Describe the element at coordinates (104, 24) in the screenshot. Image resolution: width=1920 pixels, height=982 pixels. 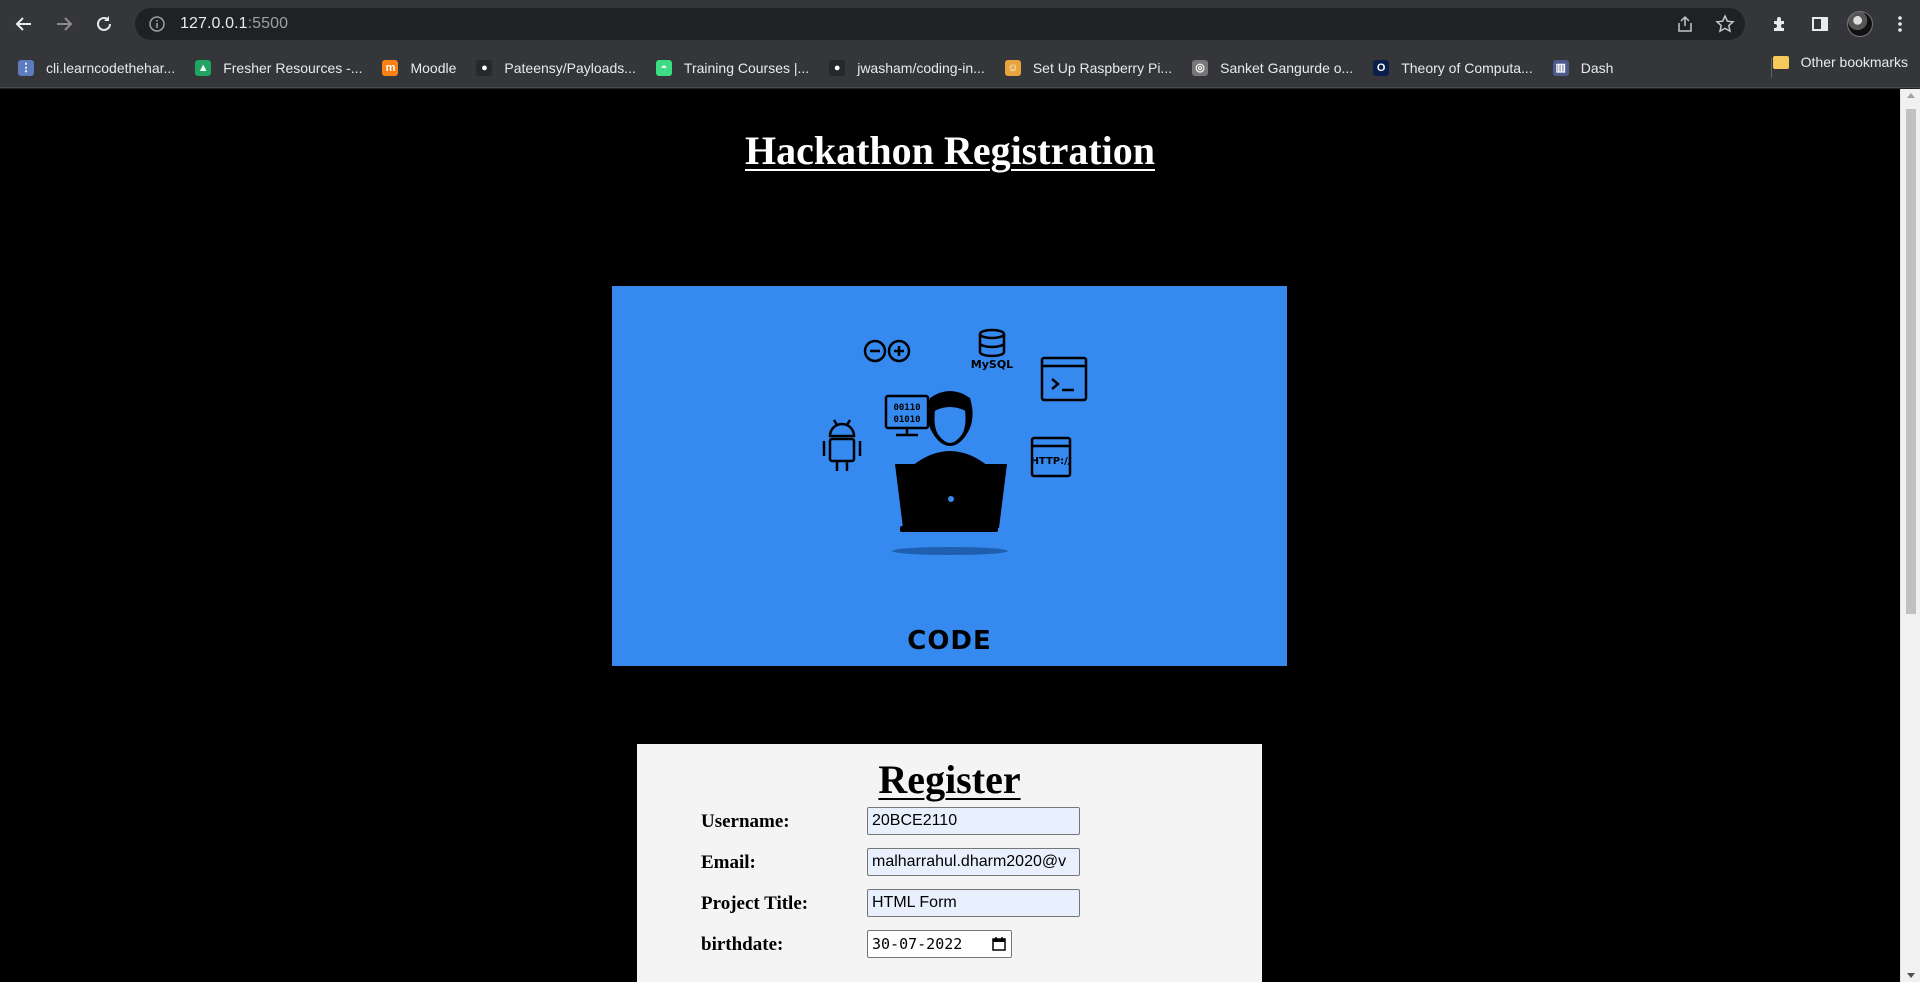
I see `reload-icon` at that location.